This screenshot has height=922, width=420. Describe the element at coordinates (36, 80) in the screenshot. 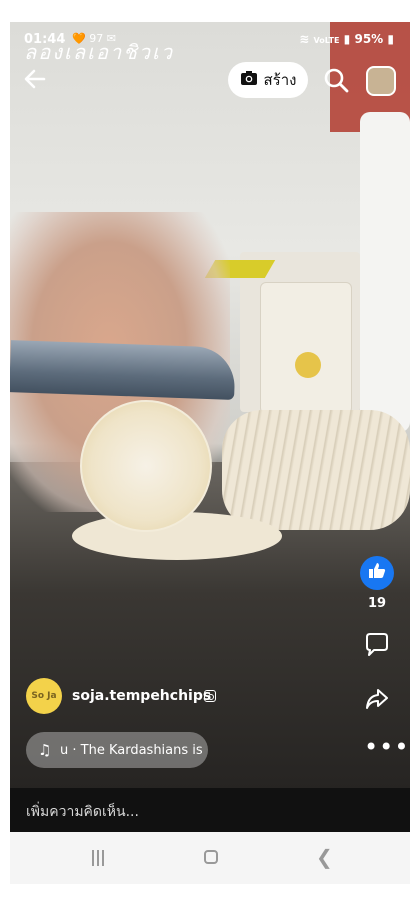

I see `back-arrow-icon` at that location.